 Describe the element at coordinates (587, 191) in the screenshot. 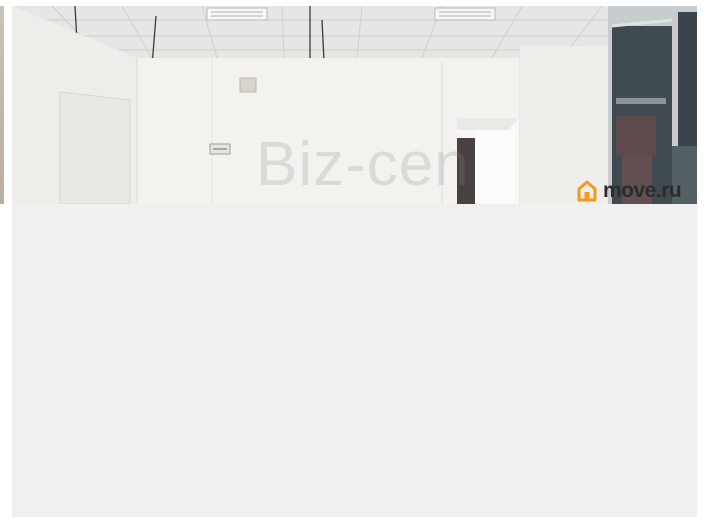

I see `house-logo-icon` at that location.